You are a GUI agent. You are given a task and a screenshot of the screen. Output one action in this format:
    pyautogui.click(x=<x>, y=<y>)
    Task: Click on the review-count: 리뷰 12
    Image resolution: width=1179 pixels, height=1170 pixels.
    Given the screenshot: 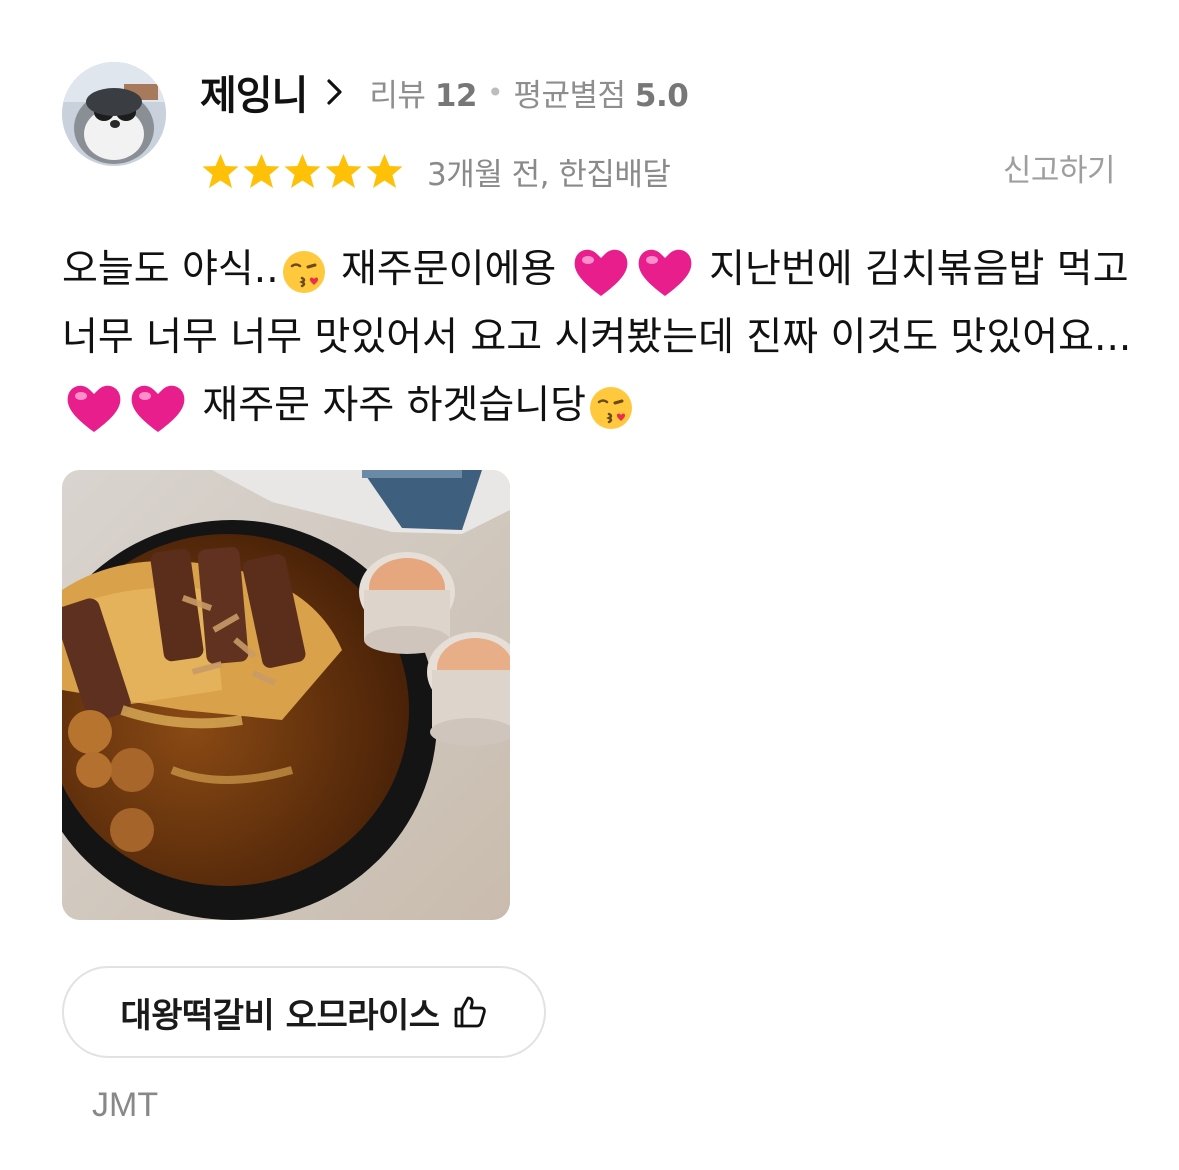 What is the action you would take?
    pyautogui.click(x=423, y=92)
    